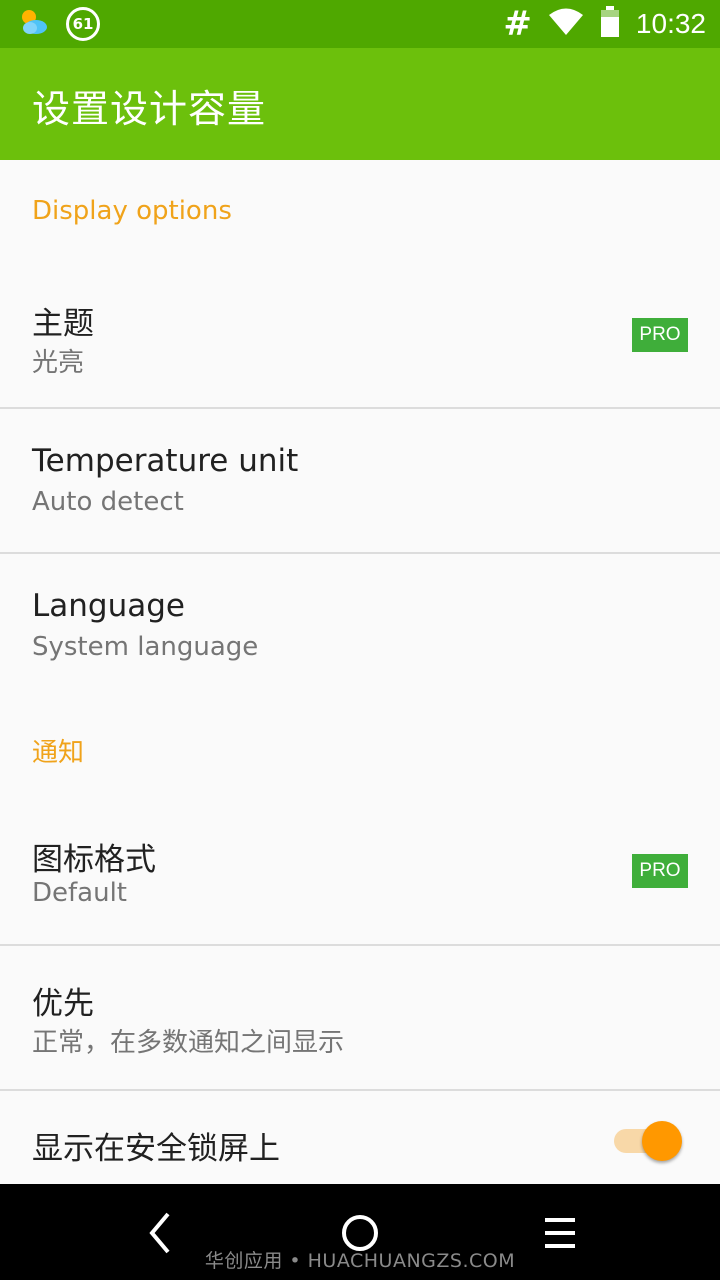  I want to click on pref-icon-style-title: 图标格式, so click(94, 860).